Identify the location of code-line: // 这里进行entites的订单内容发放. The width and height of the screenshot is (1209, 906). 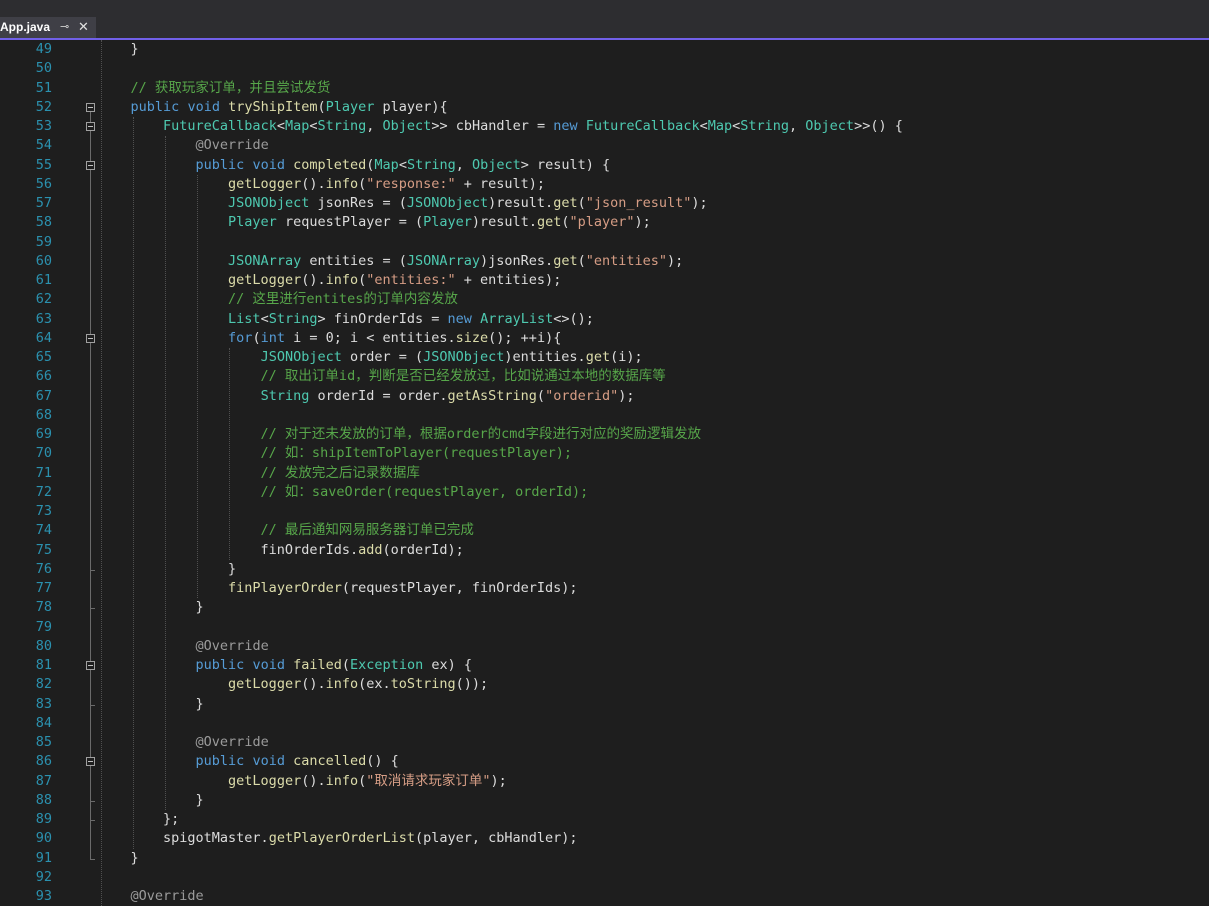
(278, 299).